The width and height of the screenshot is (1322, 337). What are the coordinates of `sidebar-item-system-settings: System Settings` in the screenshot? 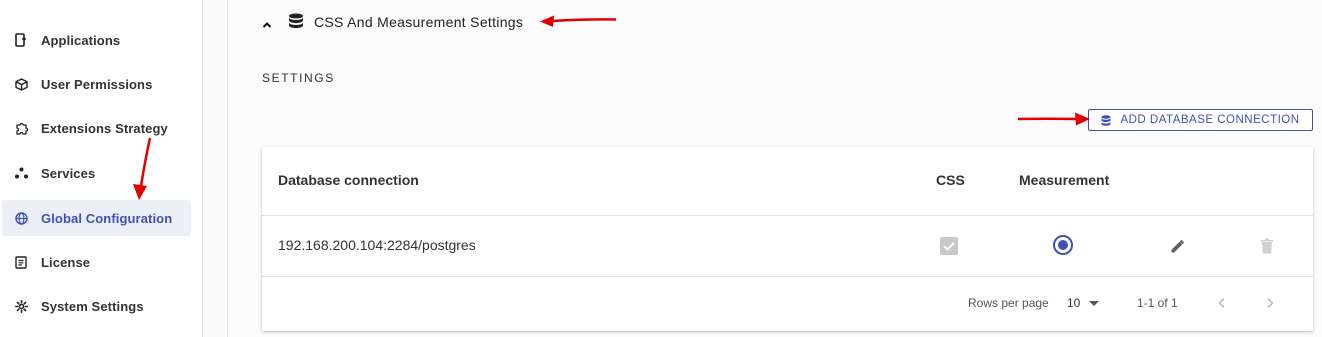 It's located at (96, 306).